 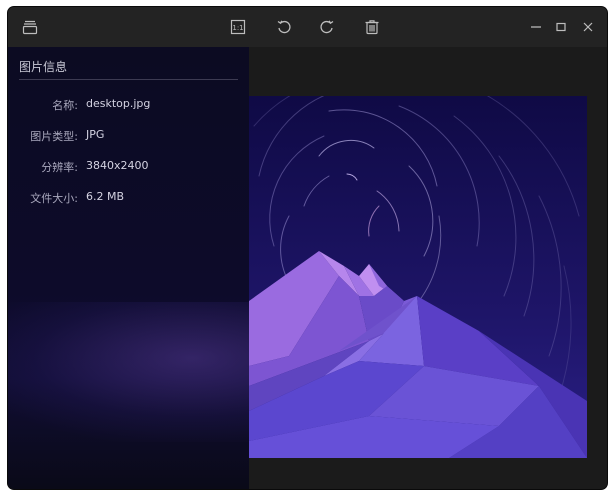 I want to click on info-label-resolution: 分辨率:, so click(x=59, y=167).